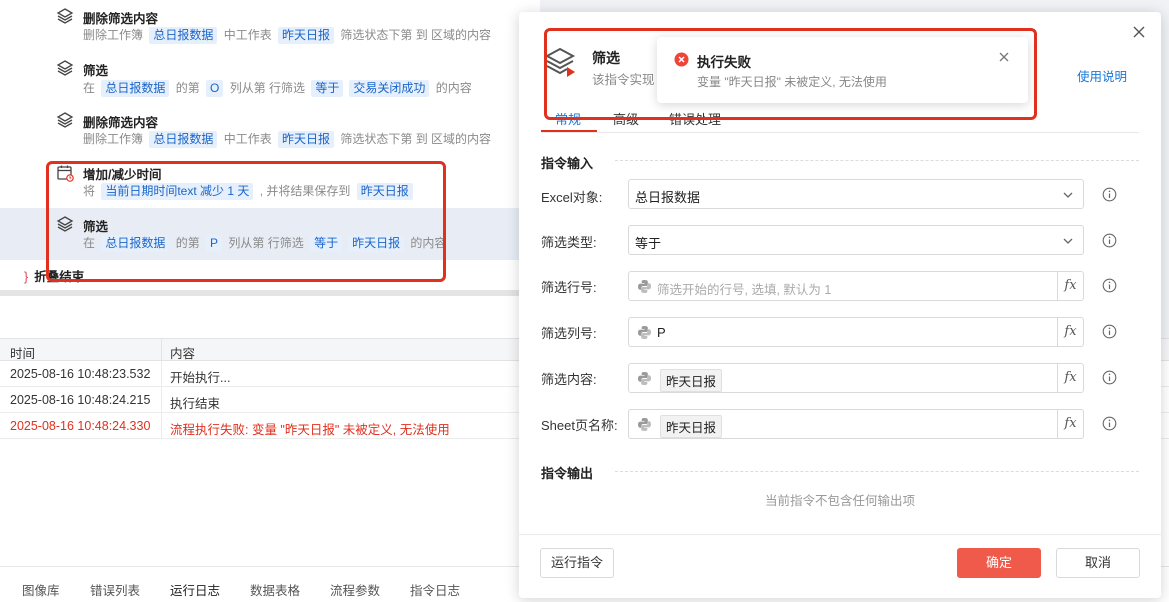 The height and width of the screenshot is (602, 1169). I want to click on excel-object-value: 总日报数据, so click(668, 197).